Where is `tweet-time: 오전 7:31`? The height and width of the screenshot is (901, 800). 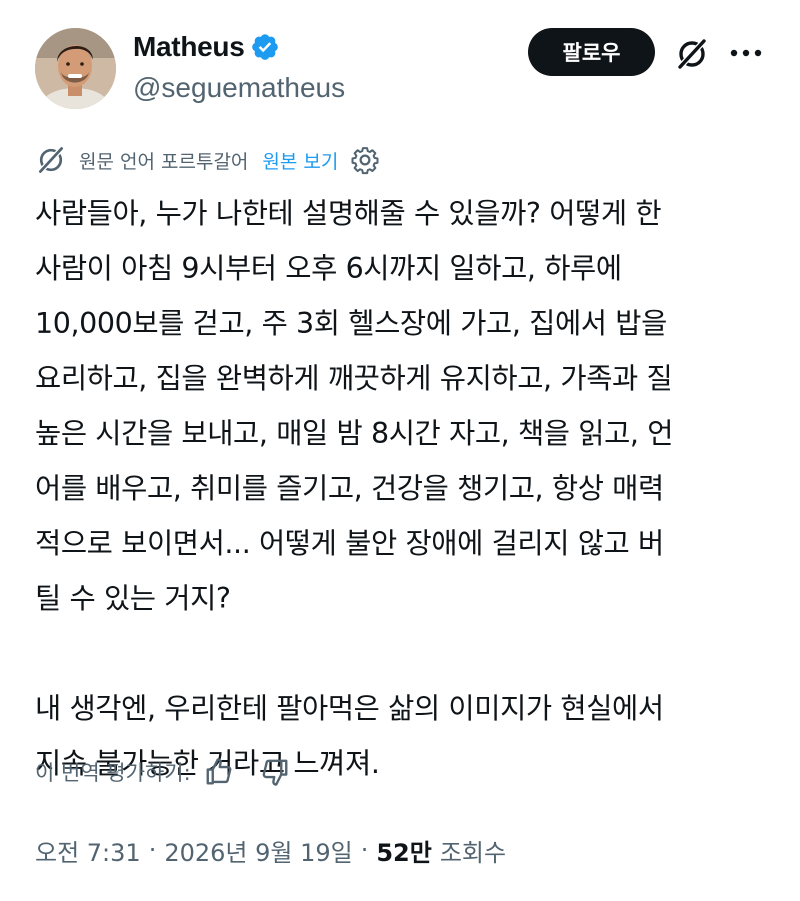 tweet-time: 오전 7:31 is located at coordinates (88, 850).